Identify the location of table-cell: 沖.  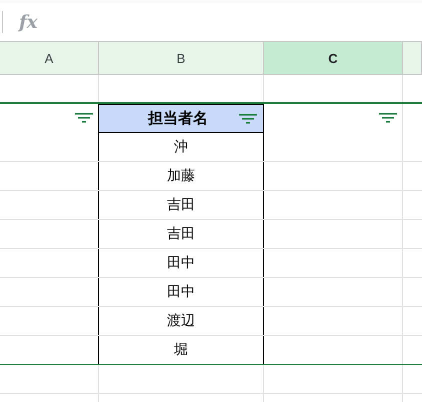
(181, 146).